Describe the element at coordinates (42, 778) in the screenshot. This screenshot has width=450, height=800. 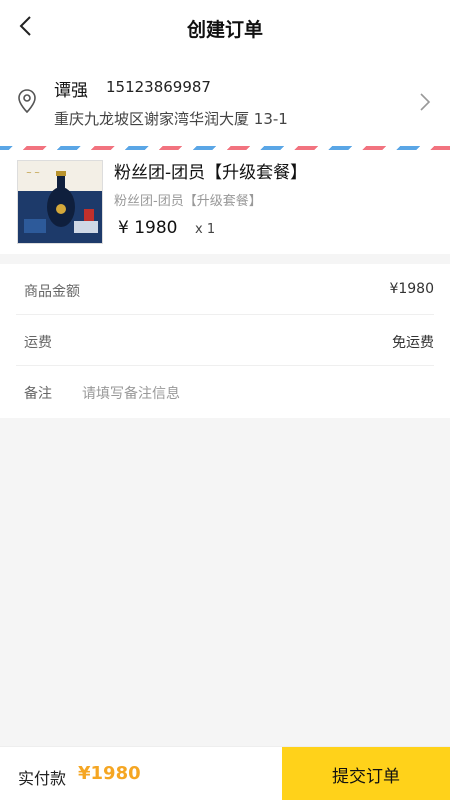
I see `pay-label: 实付款` at that location.